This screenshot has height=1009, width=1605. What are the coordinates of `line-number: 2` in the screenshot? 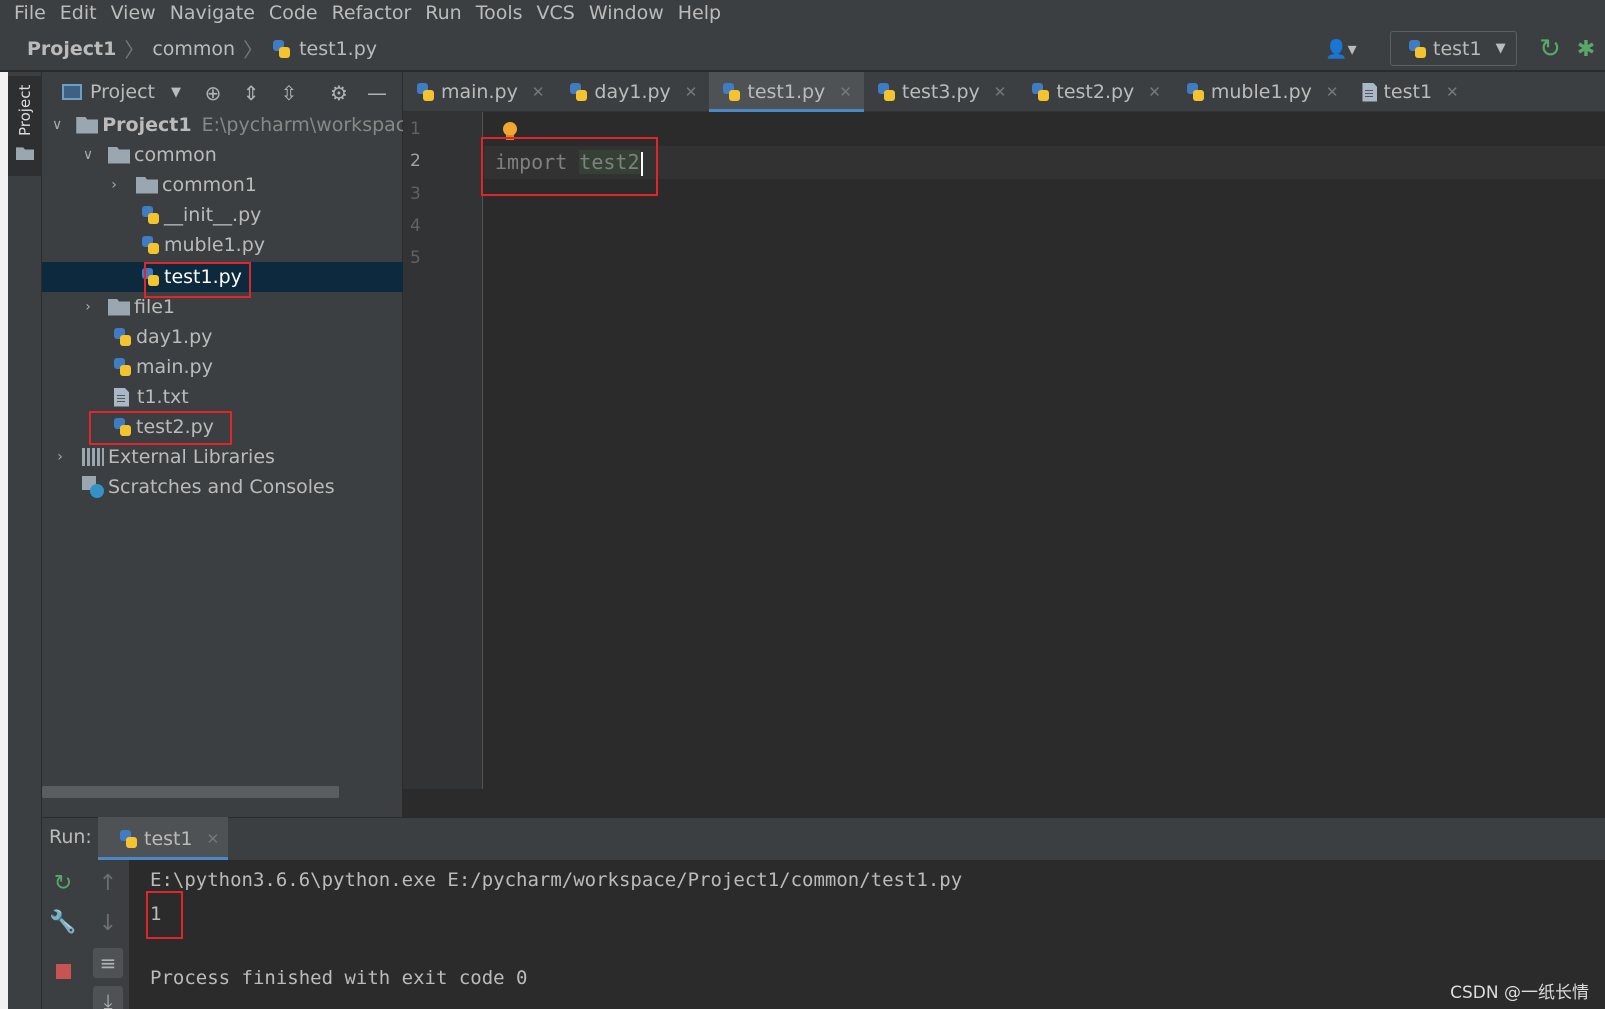 It's located at (415, 161).